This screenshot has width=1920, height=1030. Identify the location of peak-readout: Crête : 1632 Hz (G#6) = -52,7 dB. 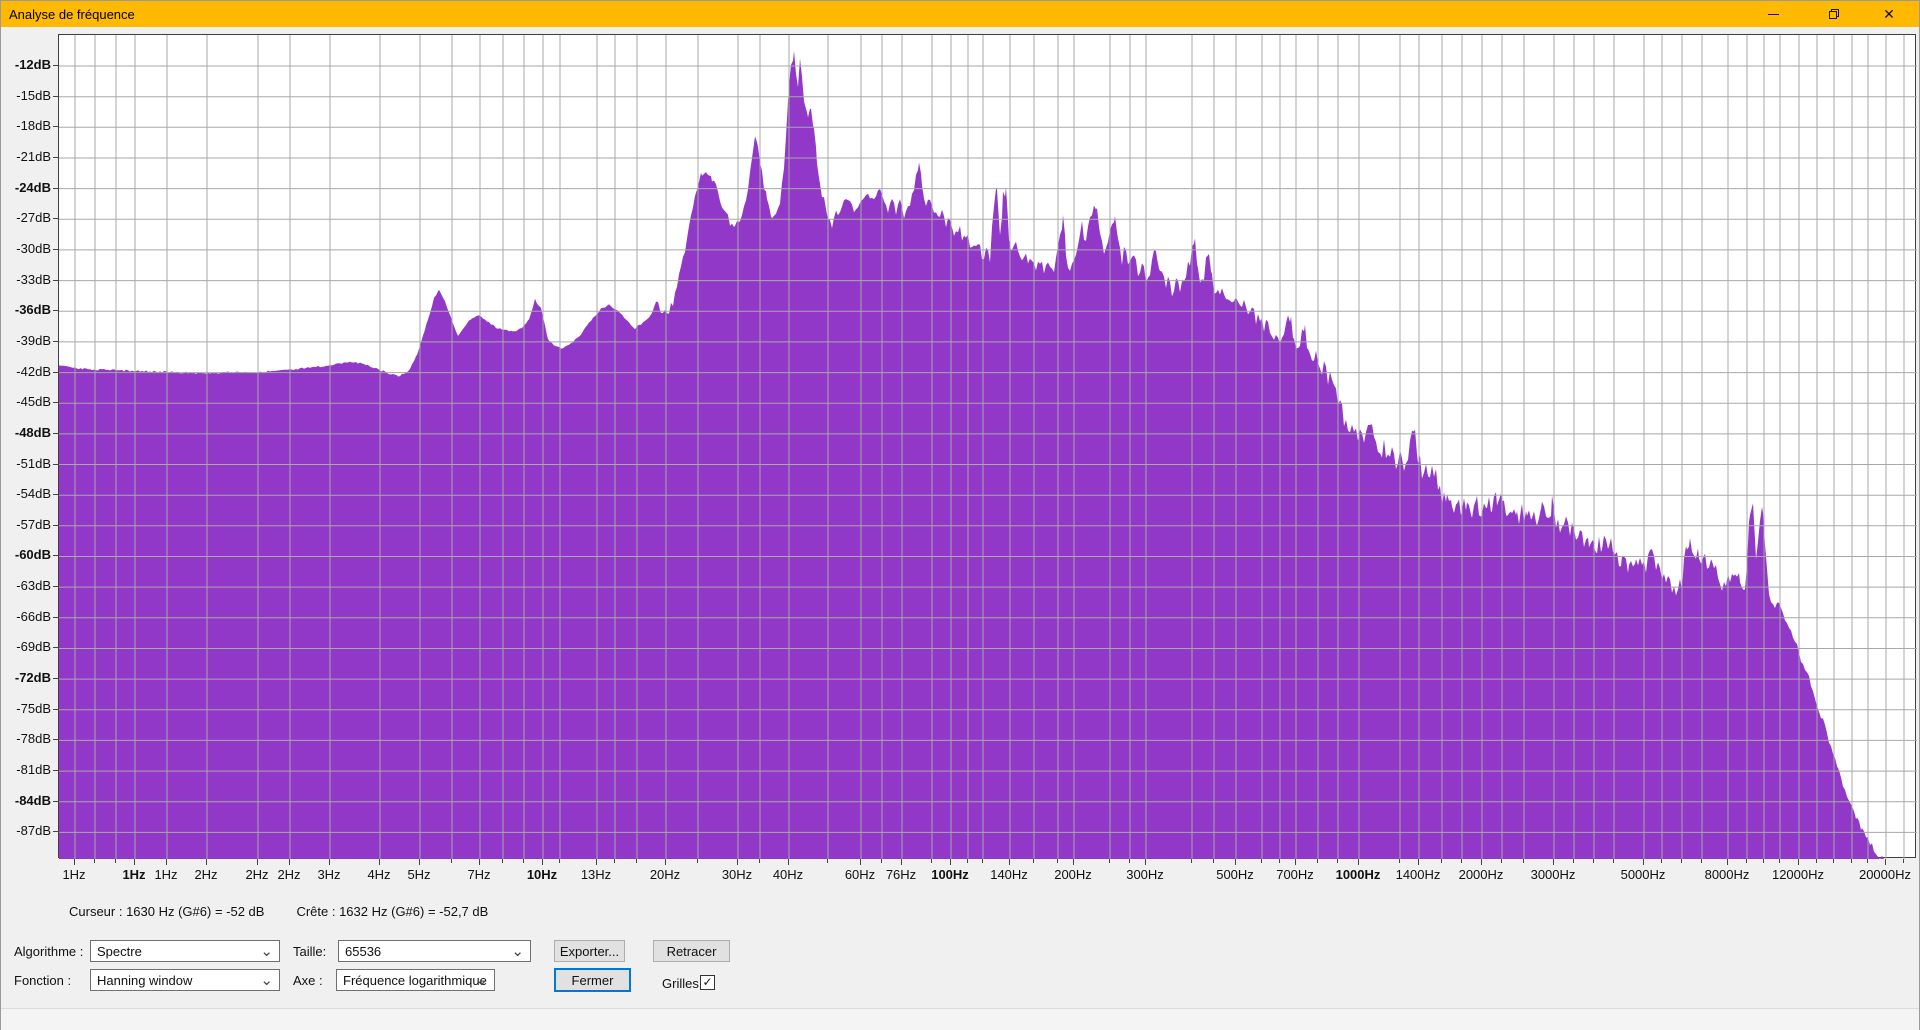
(392, 911).